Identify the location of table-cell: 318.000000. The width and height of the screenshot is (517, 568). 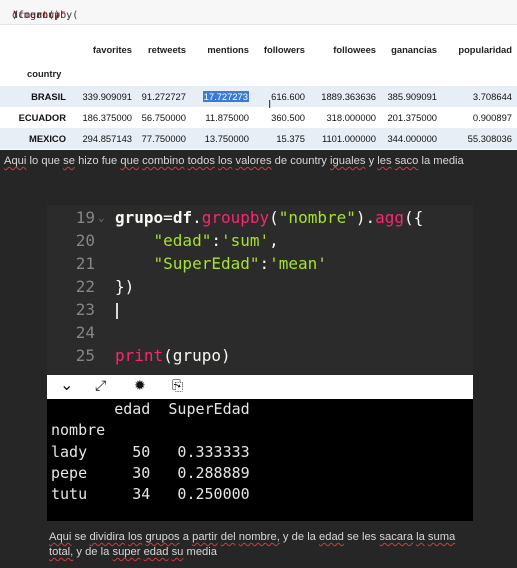
(351, 117).